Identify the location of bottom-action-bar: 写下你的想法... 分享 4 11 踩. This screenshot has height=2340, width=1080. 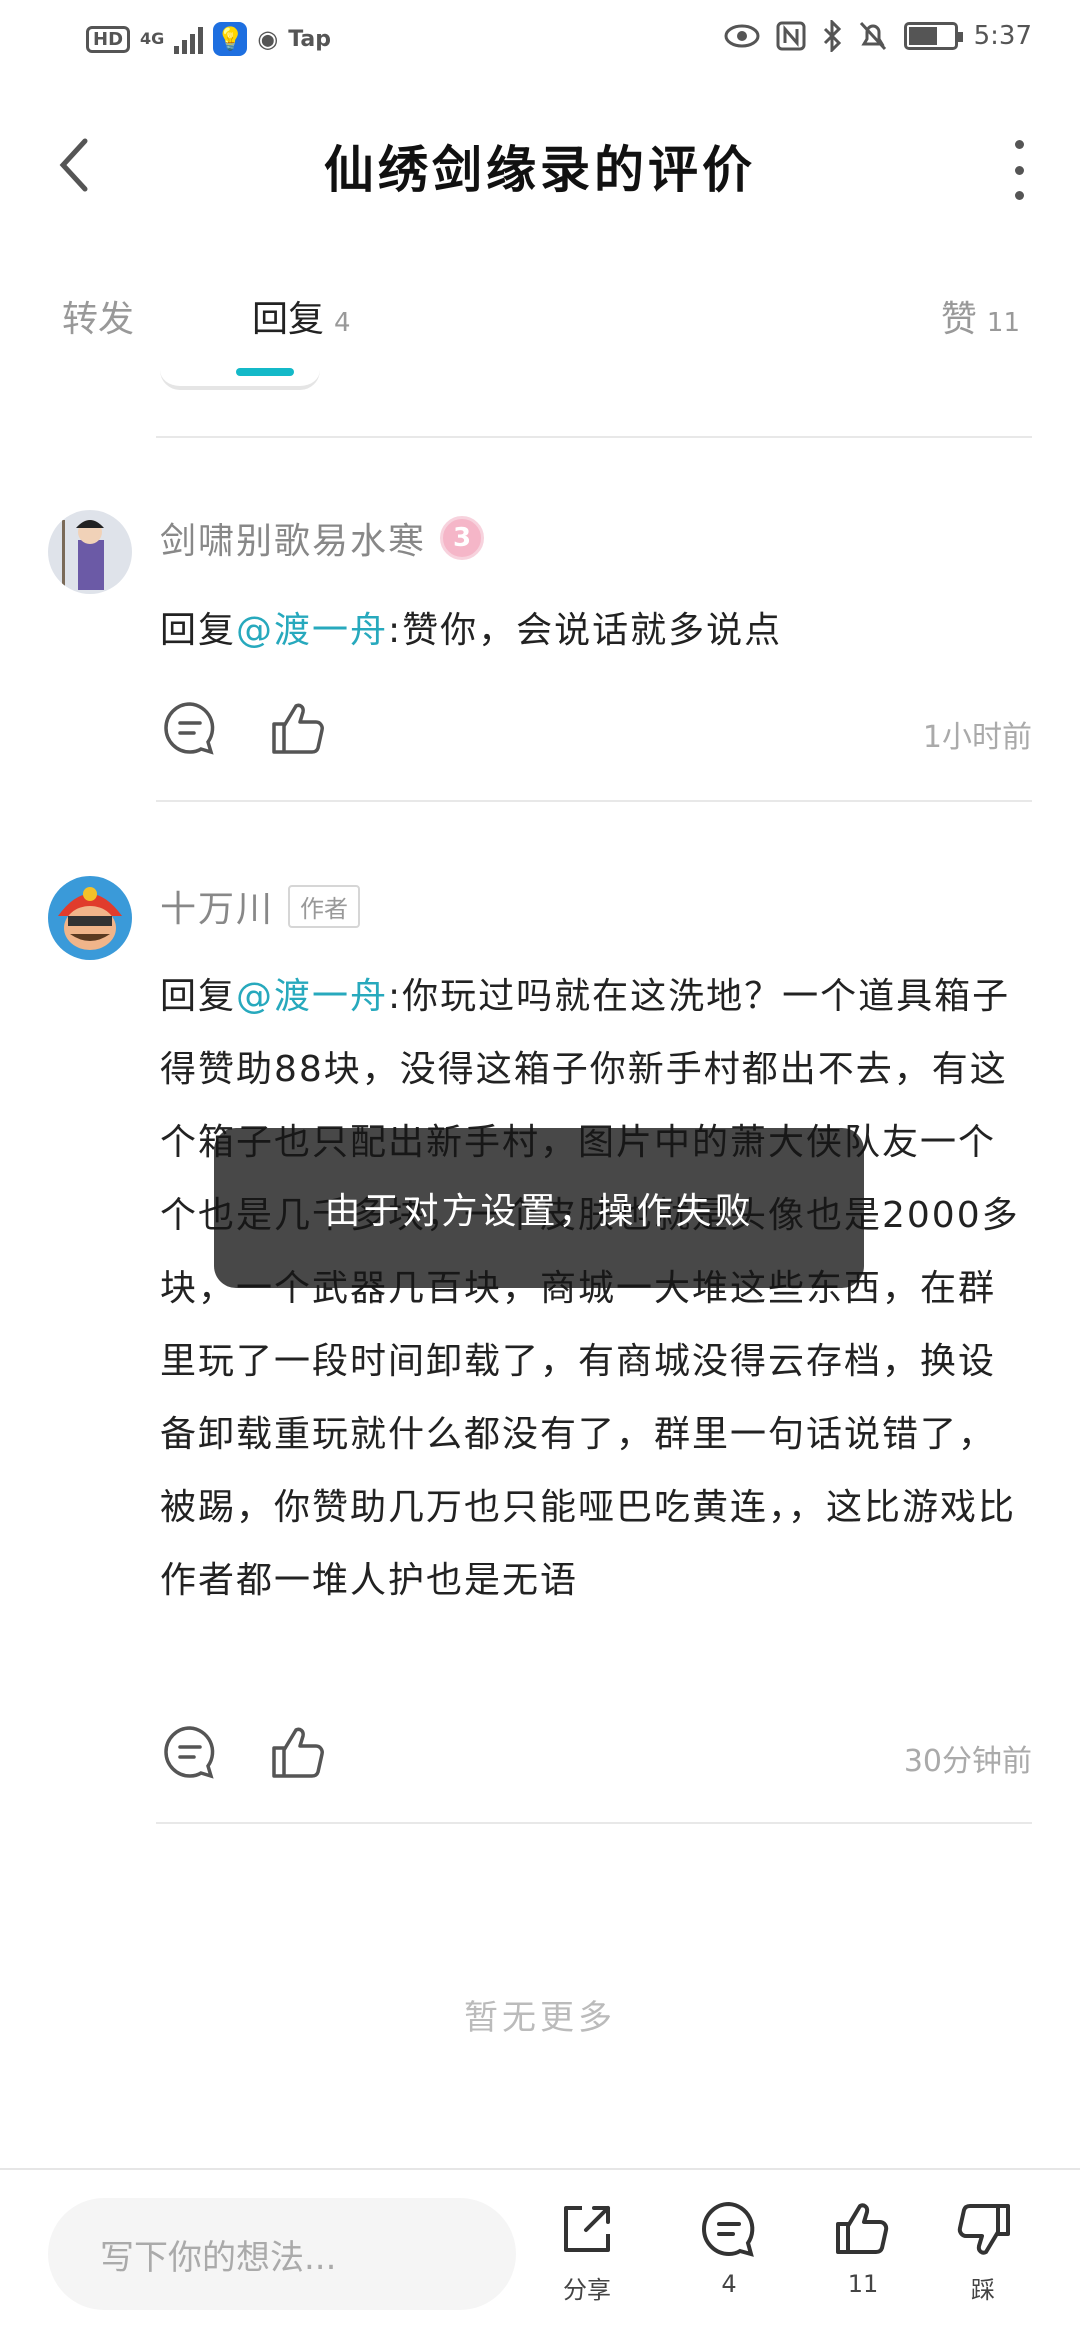
(540, 2254).